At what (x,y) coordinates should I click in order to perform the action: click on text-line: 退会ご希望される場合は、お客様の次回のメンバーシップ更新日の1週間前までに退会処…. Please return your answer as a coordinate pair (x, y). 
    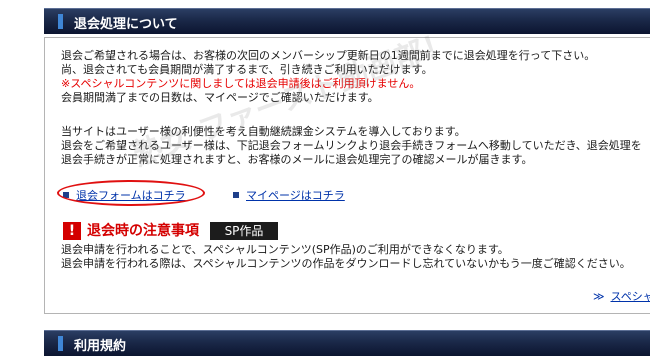
    Looking at the image, I should click on (328, 55).